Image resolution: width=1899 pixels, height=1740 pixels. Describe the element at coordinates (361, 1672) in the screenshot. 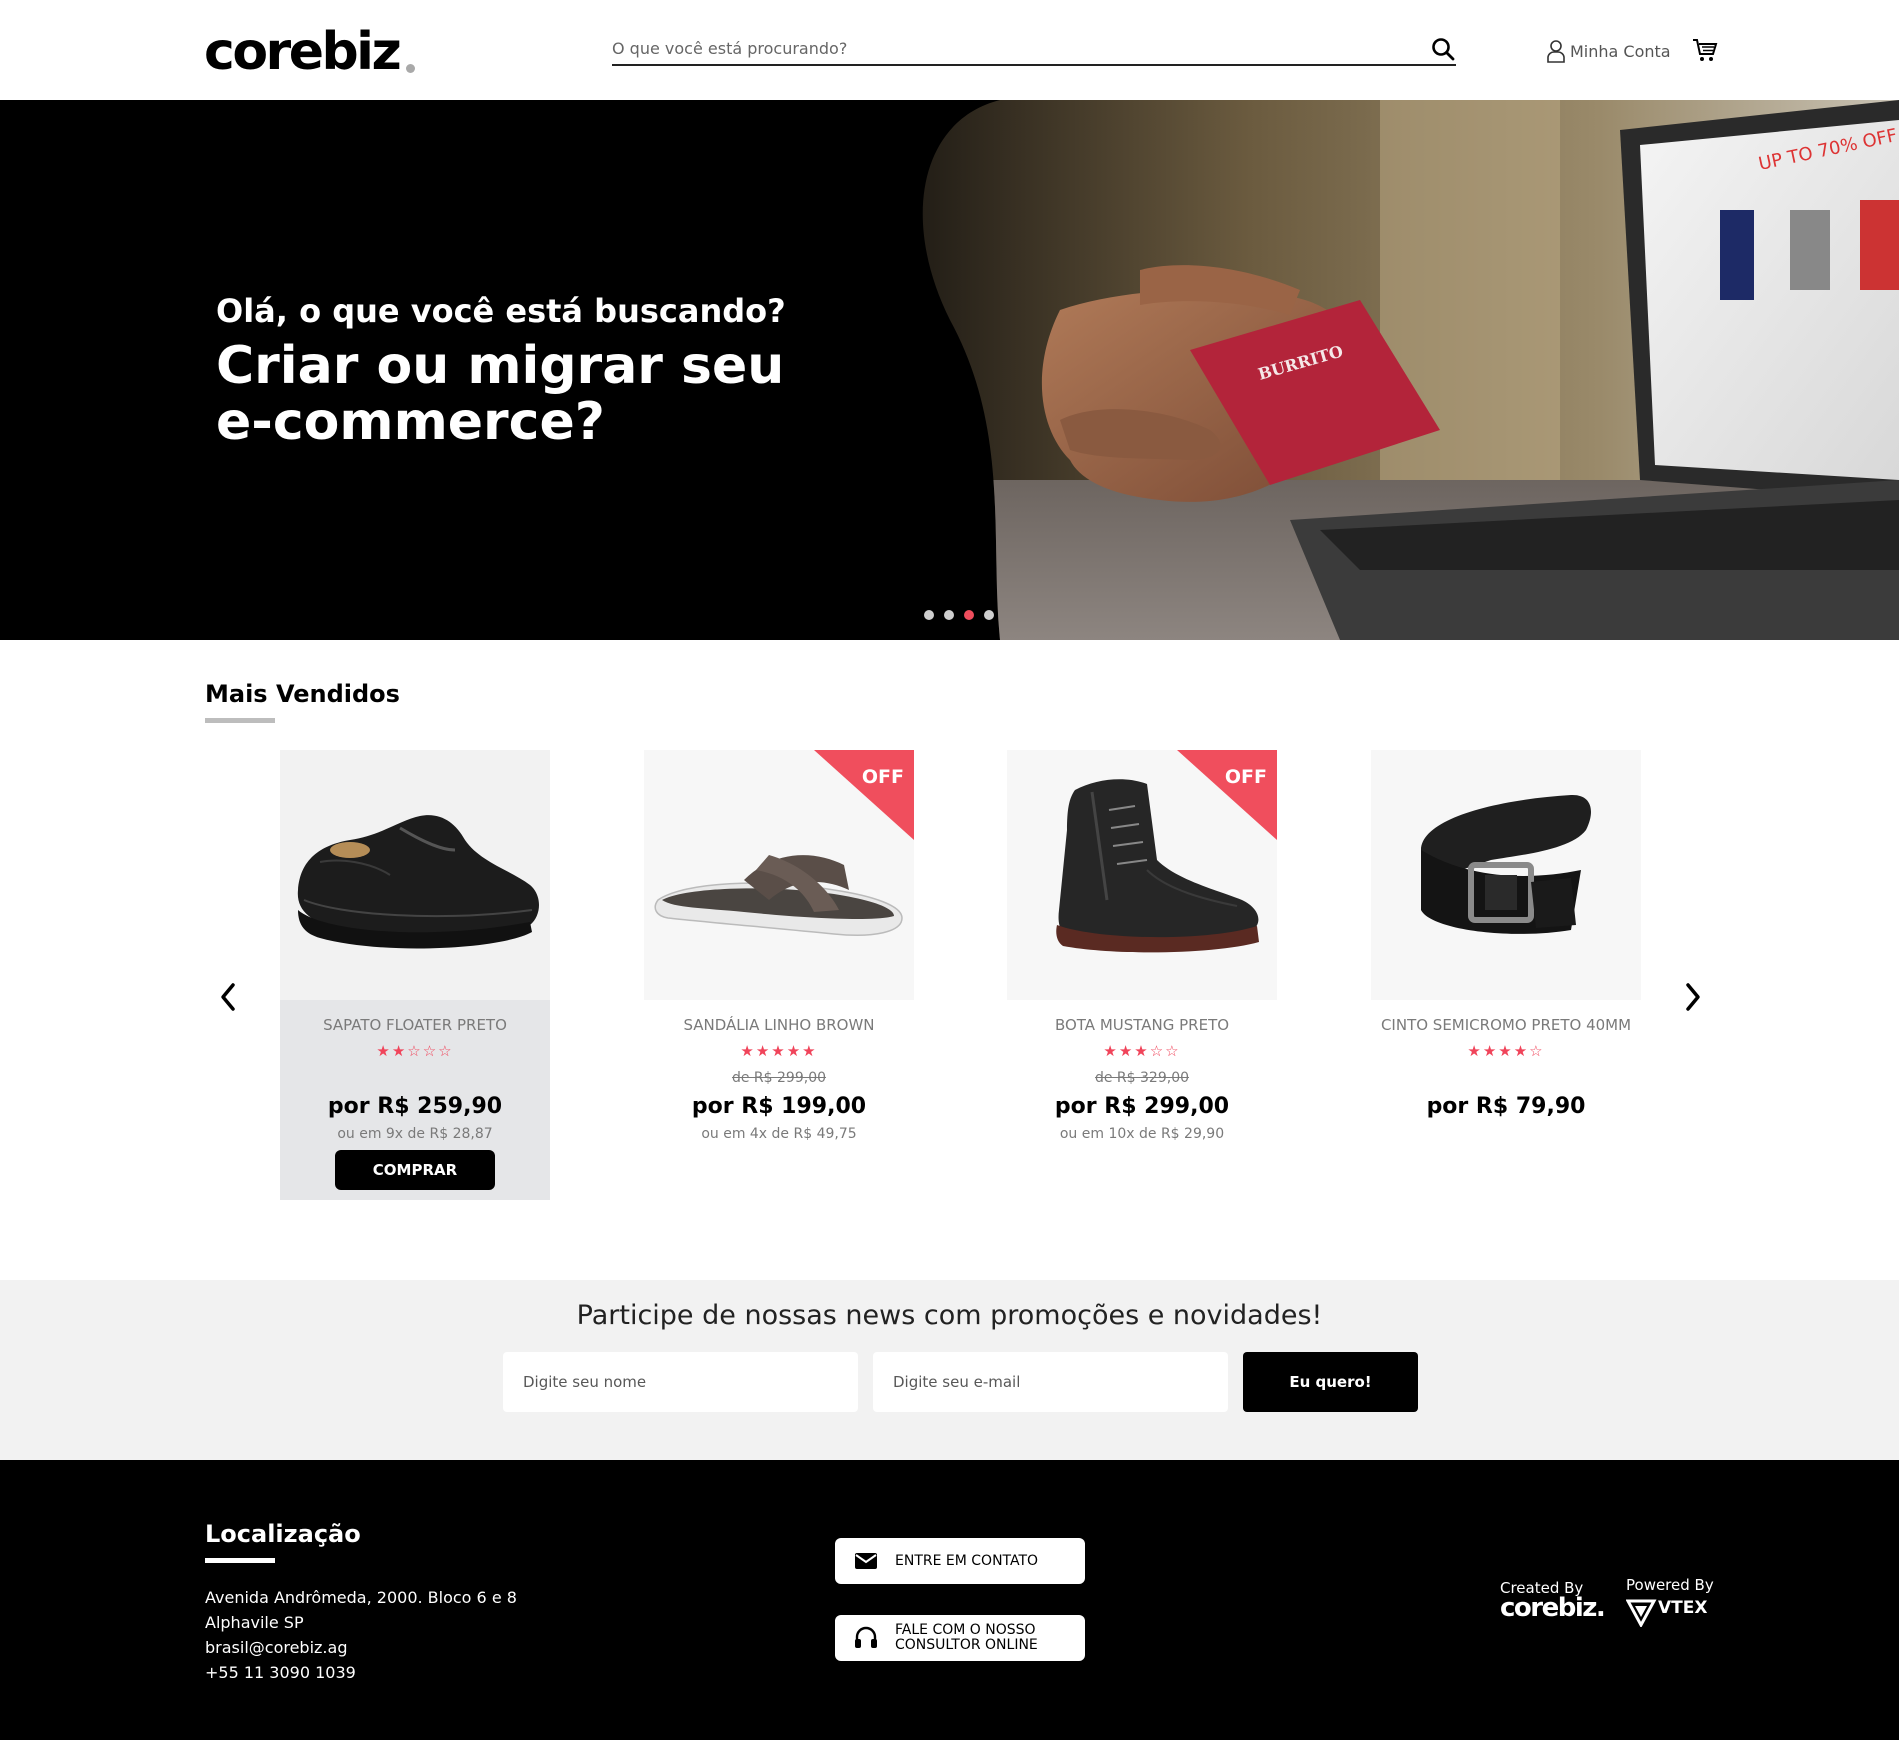

I see `footer-phone: +55 11 3090 1039` at that location.